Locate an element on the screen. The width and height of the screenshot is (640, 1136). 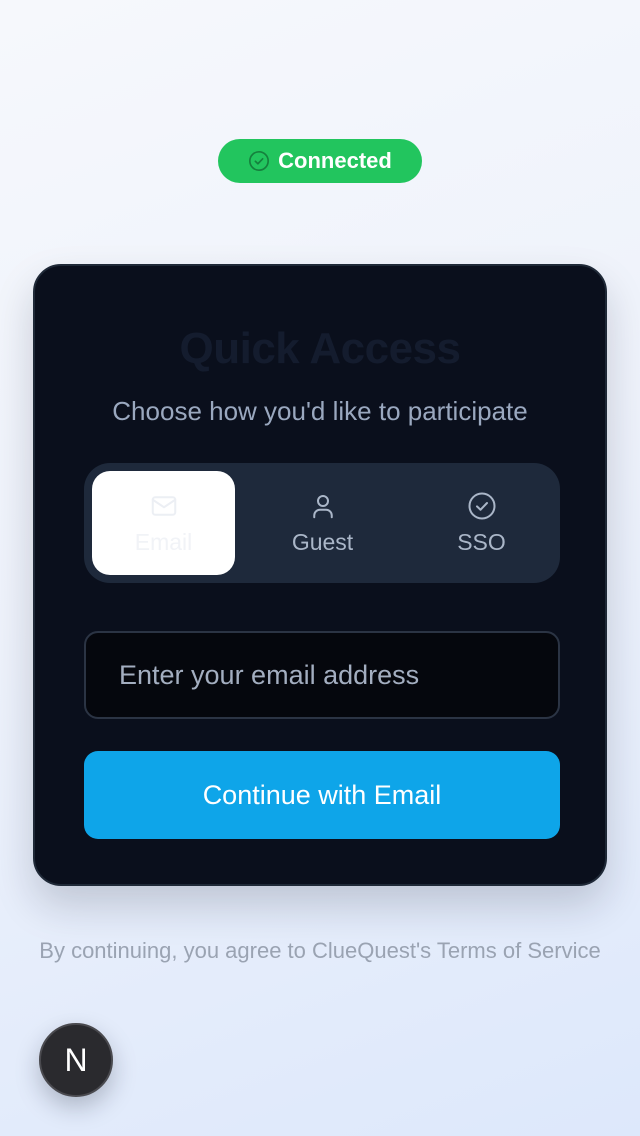
access-method-tabs: Email Guest SSO is located at coordinates (322, 523).